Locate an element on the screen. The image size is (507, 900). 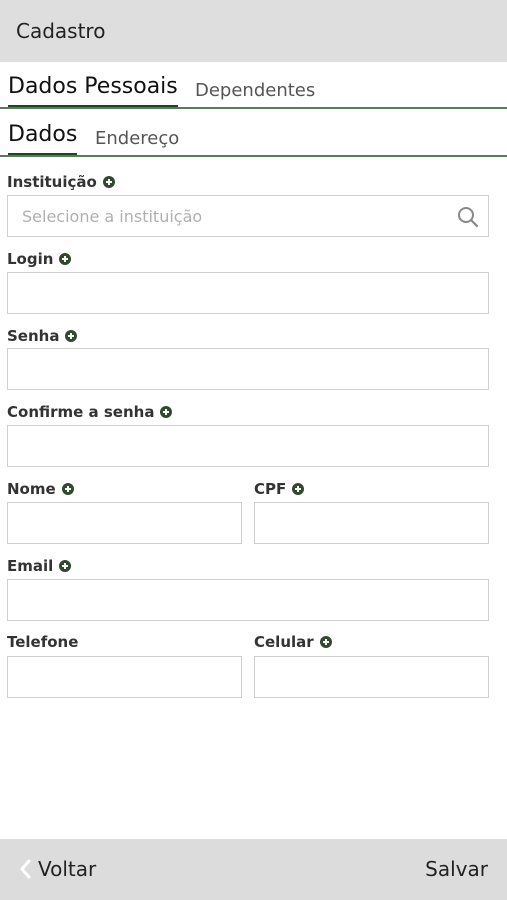
nome-field is located at coordinates (124, 523).